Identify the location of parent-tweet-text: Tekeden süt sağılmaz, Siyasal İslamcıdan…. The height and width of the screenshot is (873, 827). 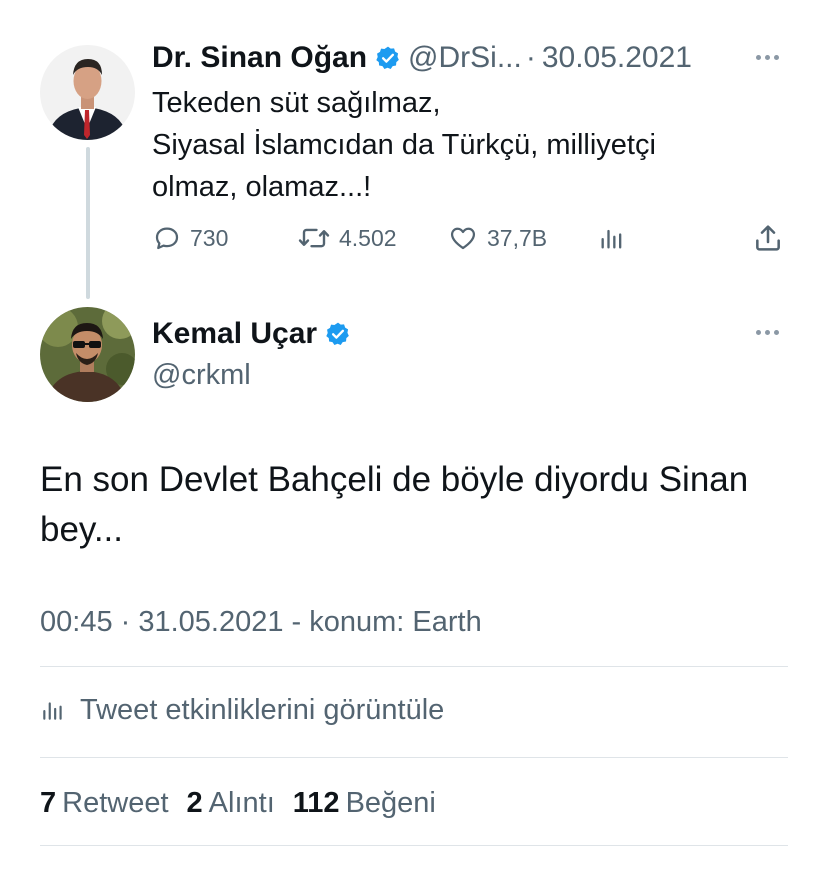
(462, 145).